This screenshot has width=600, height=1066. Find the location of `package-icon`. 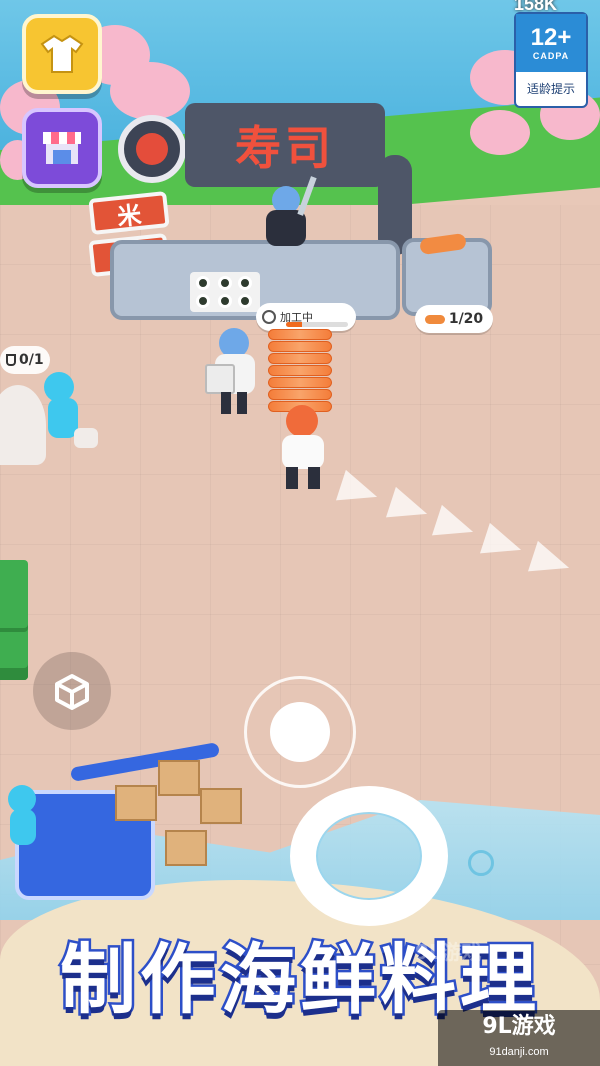

package-icon is located at coordinates (72, 692).